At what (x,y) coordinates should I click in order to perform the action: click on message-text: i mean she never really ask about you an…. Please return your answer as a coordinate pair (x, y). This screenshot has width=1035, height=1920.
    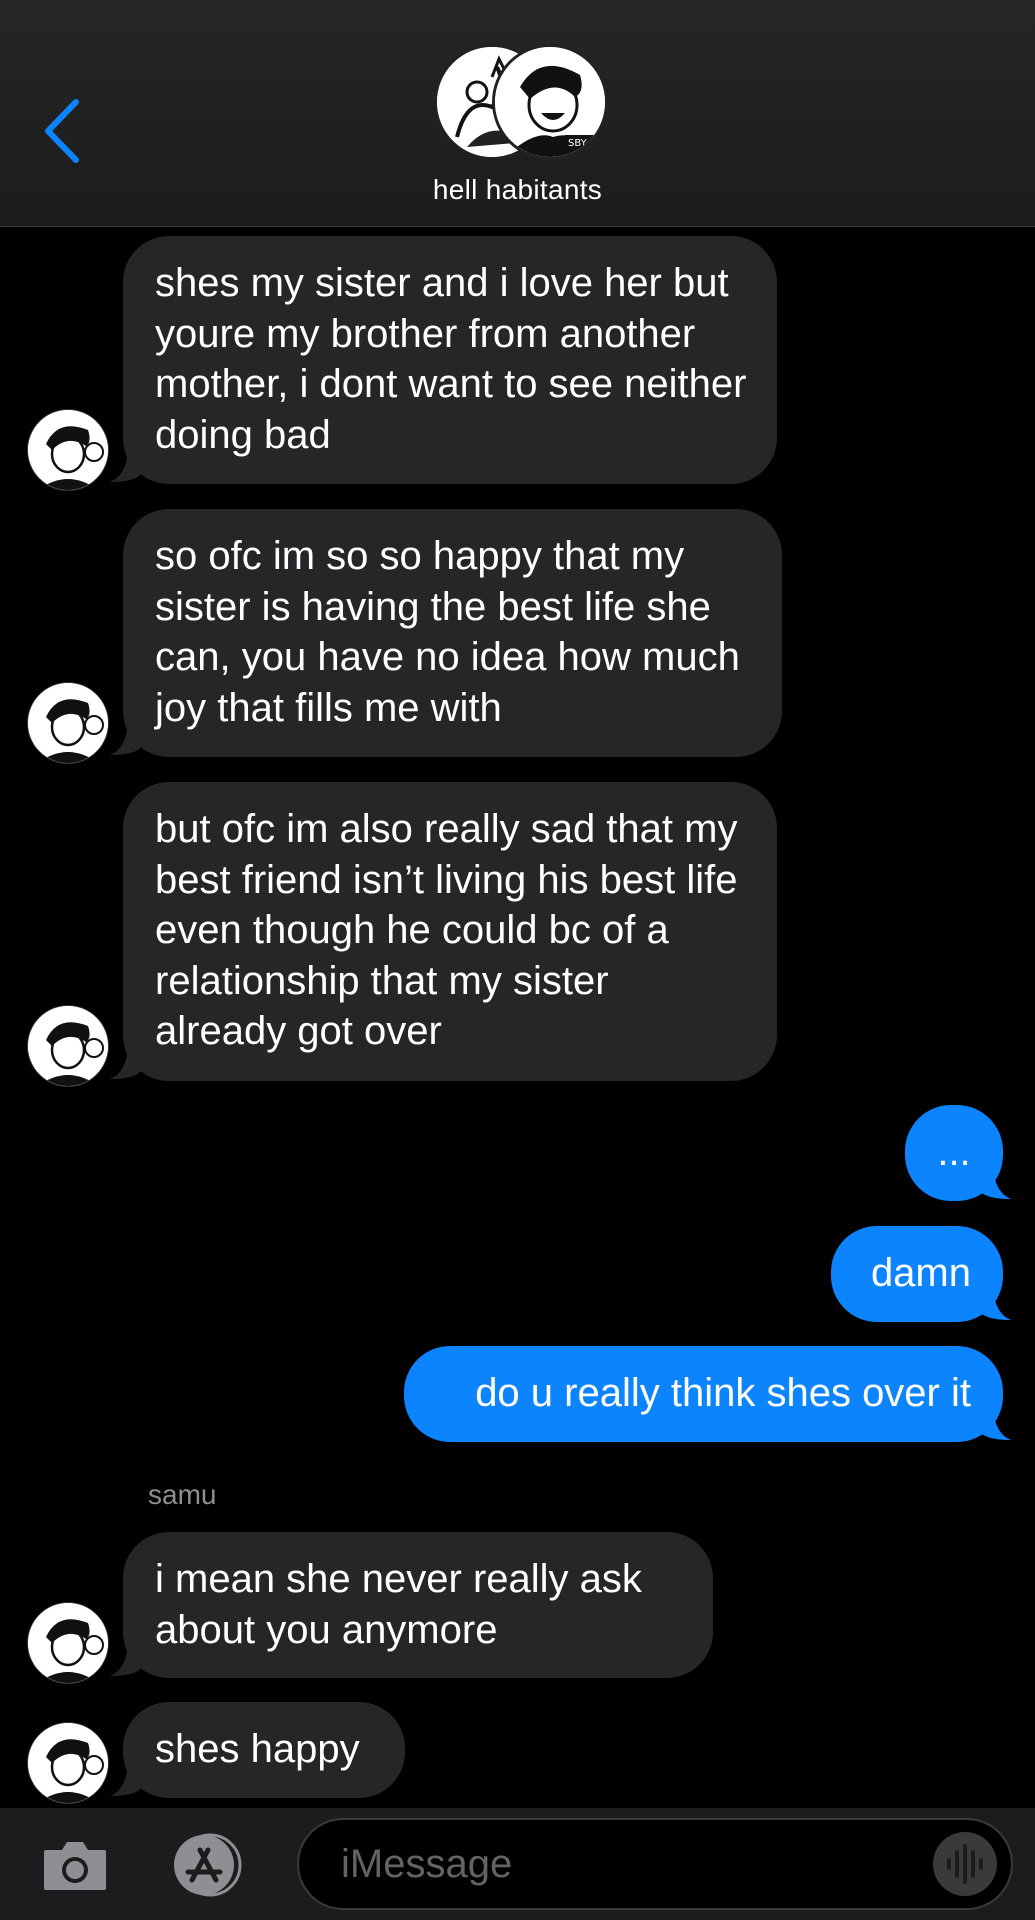
    Looking at the image, I should click on (398, 1604).